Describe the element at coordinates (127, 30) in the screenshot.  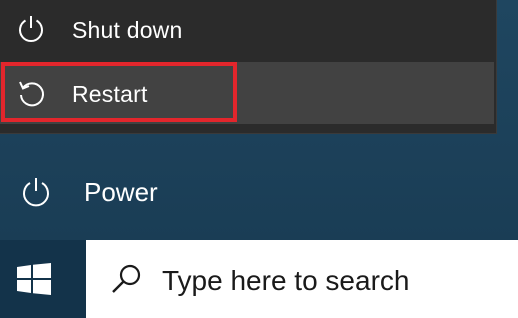
I see `shut-down-label: Shut down` at that location.